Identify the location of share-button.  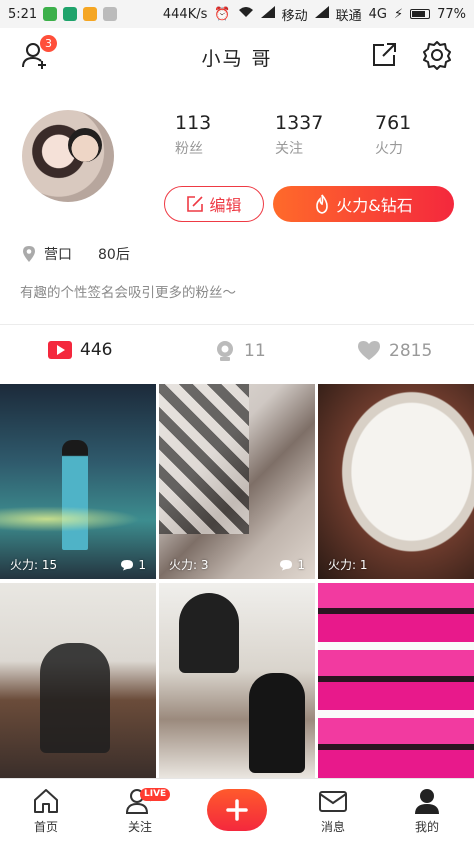
(384, 57).